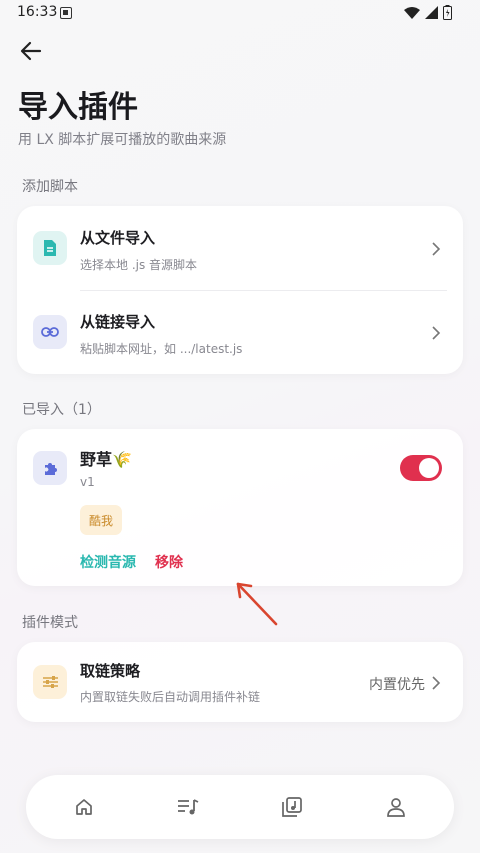 This screenshot has width=480, height=853. Describe the element at coordinates (412, 12) in the screenshot. I see `wifi-icon` at that location.